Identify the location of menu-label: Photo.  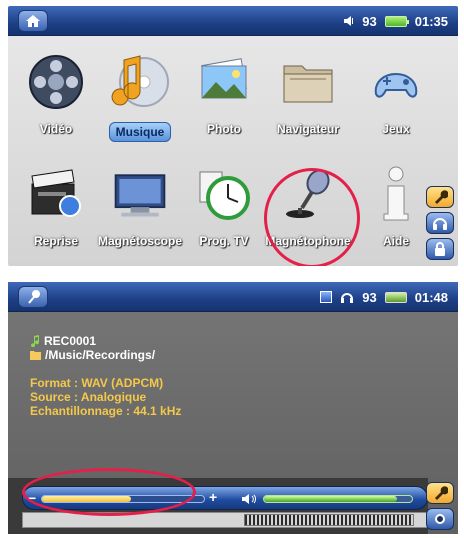
(224, 129).